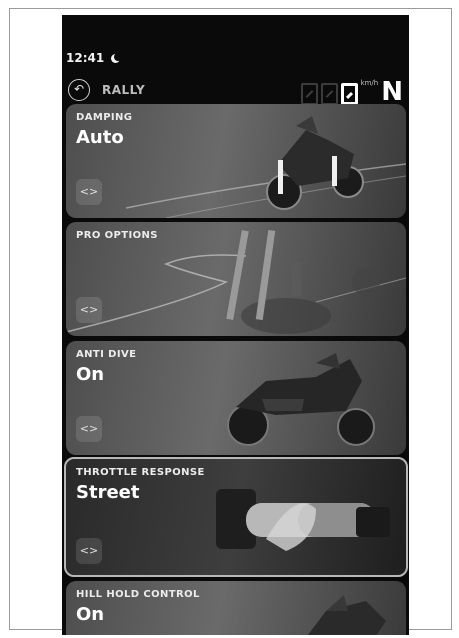 The height and width of the screenshot is (638, 459). Describe the element at coordinates (392, 92) in the screenshot. I see `gear-indicator: N` at that location.